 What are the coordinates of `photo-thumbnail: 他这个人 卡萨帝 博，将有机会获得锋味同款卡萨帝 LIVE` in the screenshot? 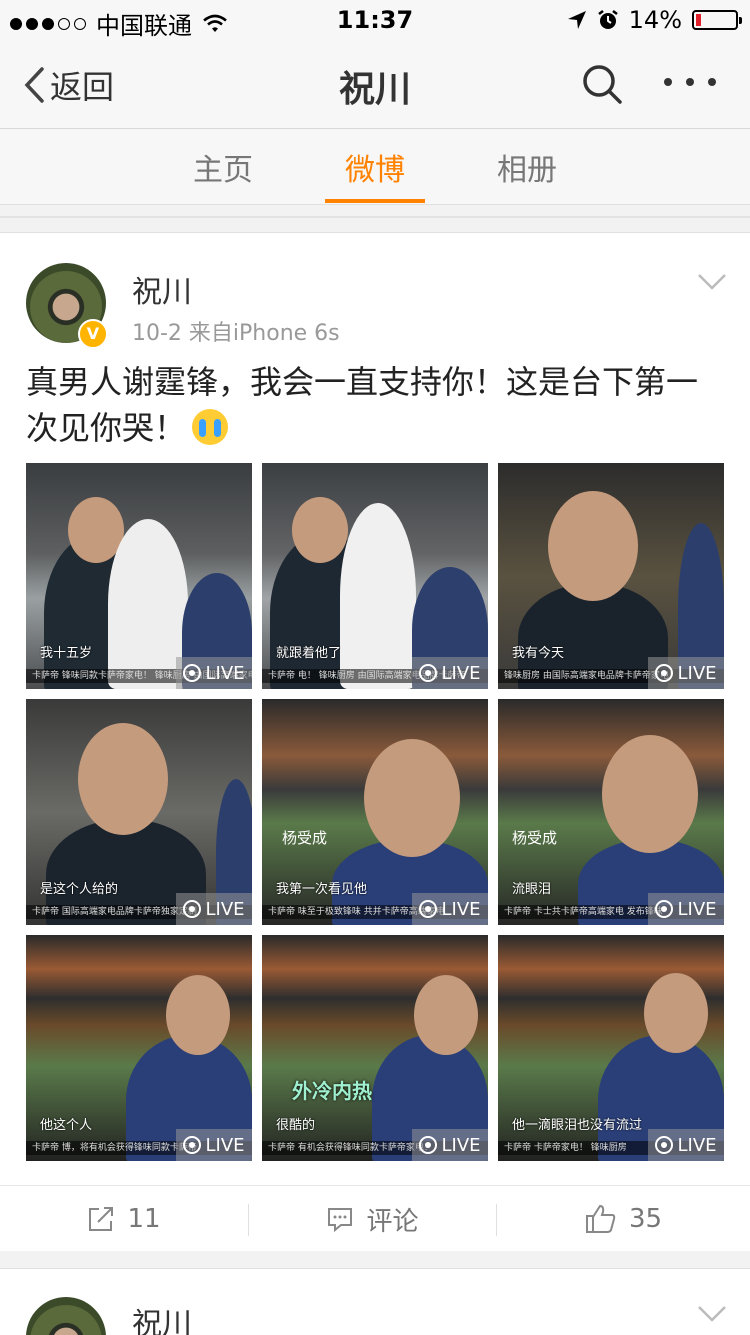 It's located at (139, 1048).